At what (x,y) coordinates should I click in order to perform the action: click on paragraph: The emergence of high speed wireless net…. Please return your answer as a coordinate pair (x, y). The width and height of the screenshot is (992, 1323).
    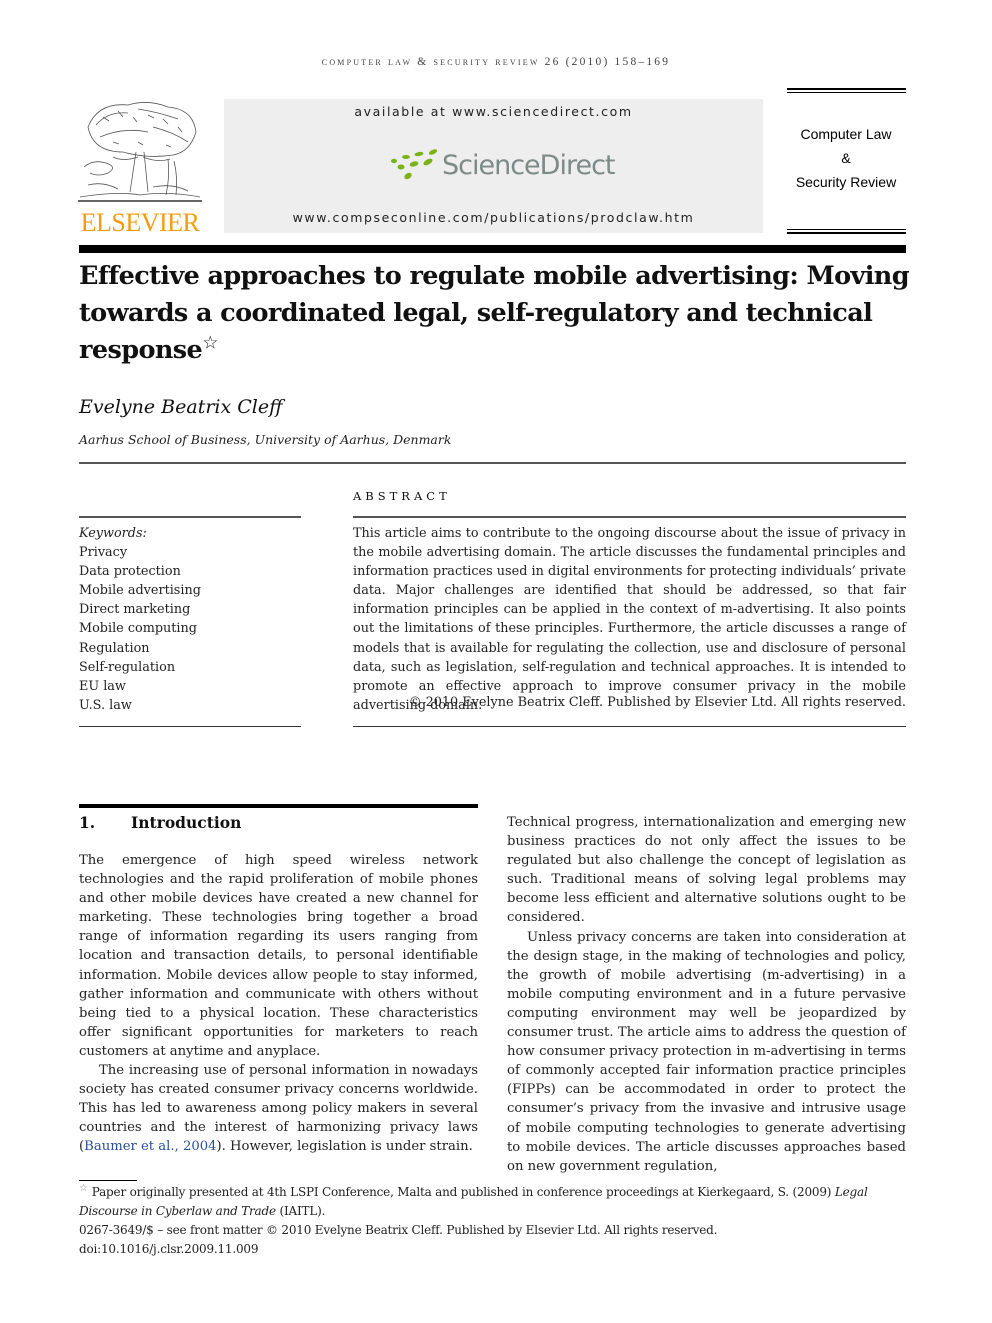
    Looking at the image, I should click on (278, 956).